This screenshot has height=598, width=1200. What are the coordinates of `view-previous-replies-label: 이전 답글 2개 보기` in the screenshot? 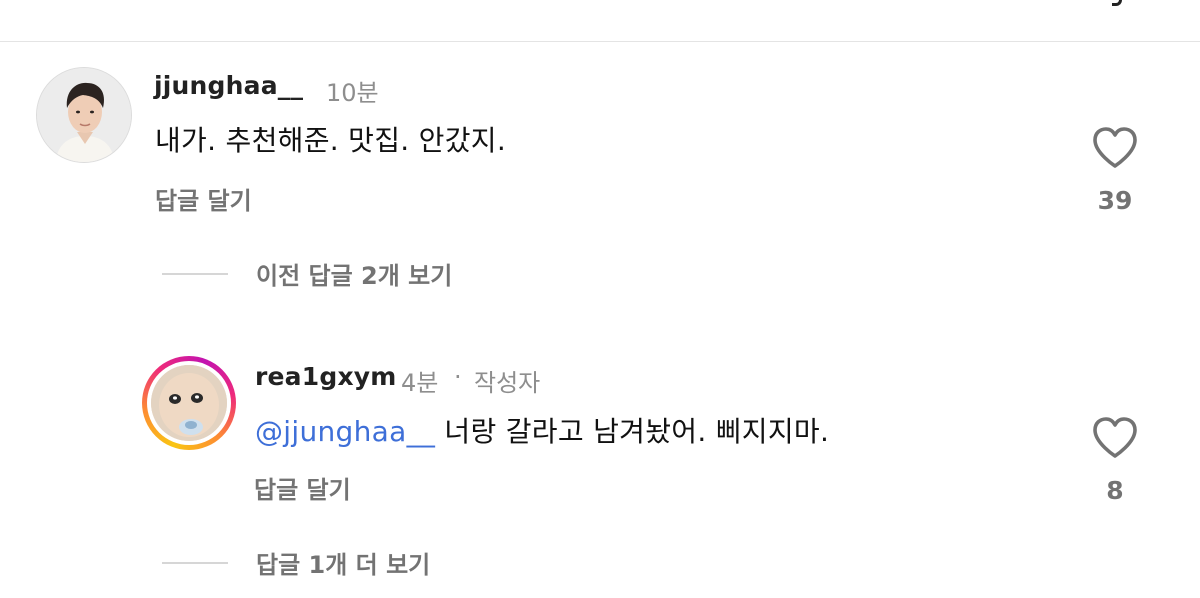 It's located at (354, 276).